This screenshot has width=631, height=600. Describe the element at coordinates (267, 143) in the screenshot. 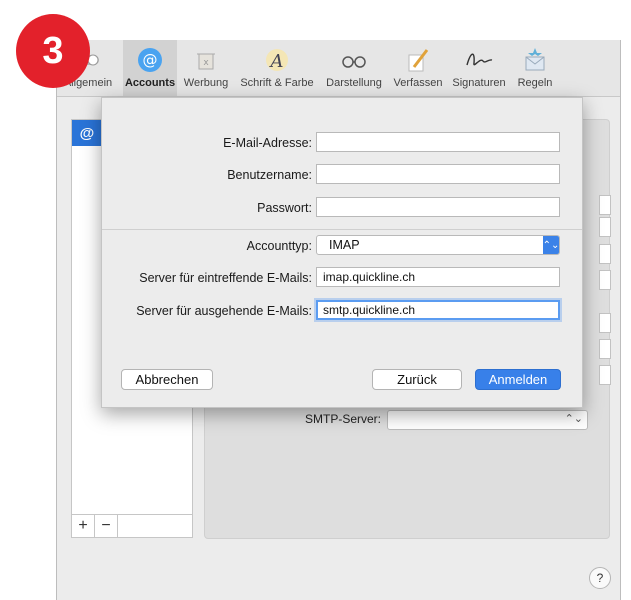

I see `email-label: E-Mail-Adresse:` at that location.